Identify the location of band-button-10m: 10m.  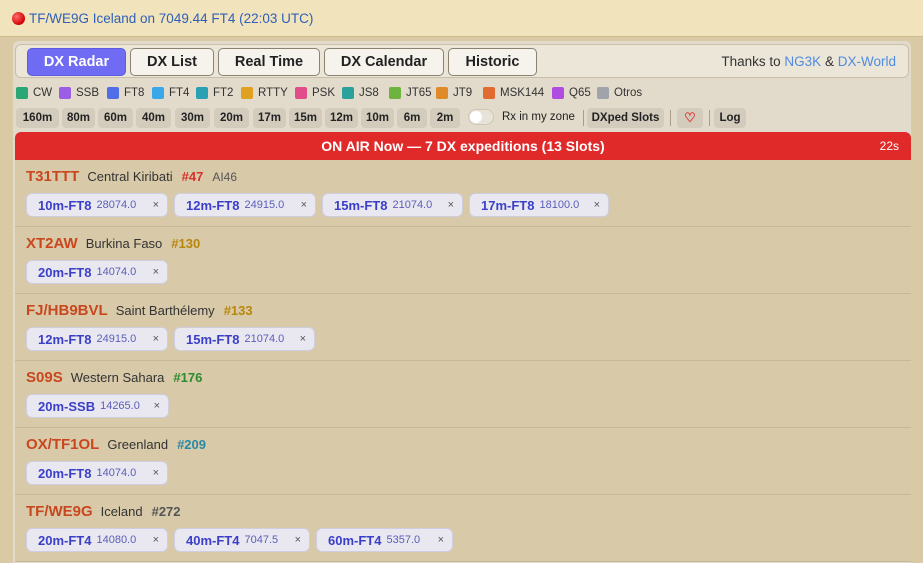
(377, 118).